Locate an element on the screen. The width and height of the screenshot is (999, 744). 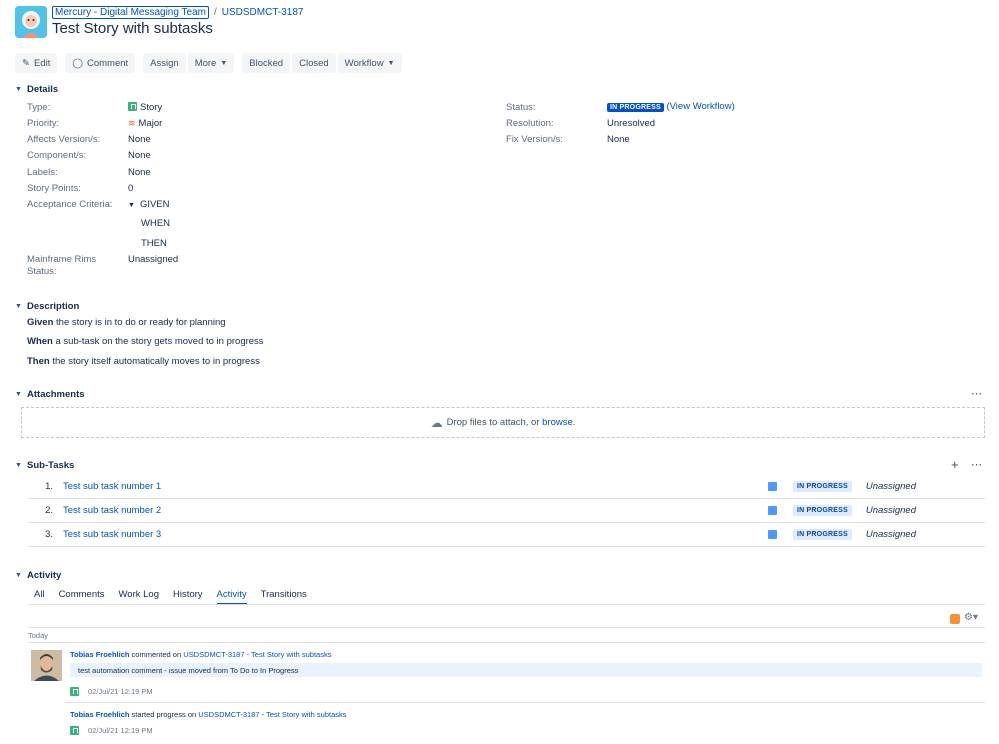
tab-transitions: Transitions is located at coordinates (284, 597).